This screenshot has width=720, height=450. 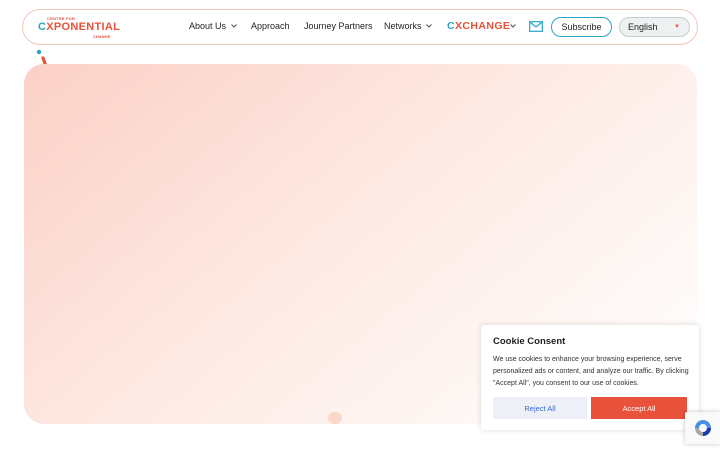 I want to click on logo-main-text: CXPONENTIAL, so click(x=79, y=27).